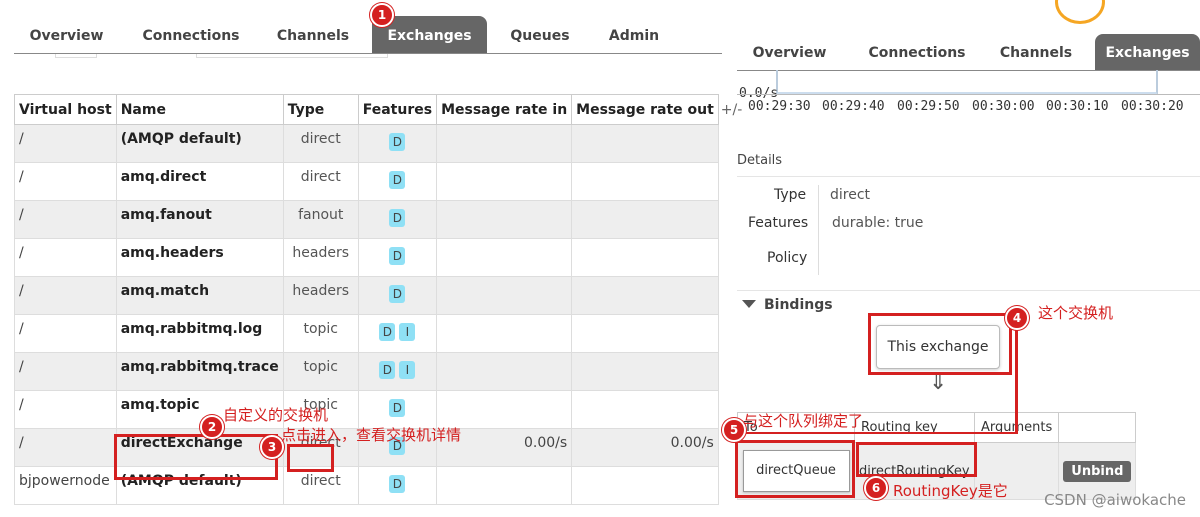 Image resolution: width=1200 pixels, height=517 pixels. I want to click on detail-nav-tabs: Overview Connections Channels Exchanges, so click(968, 52).